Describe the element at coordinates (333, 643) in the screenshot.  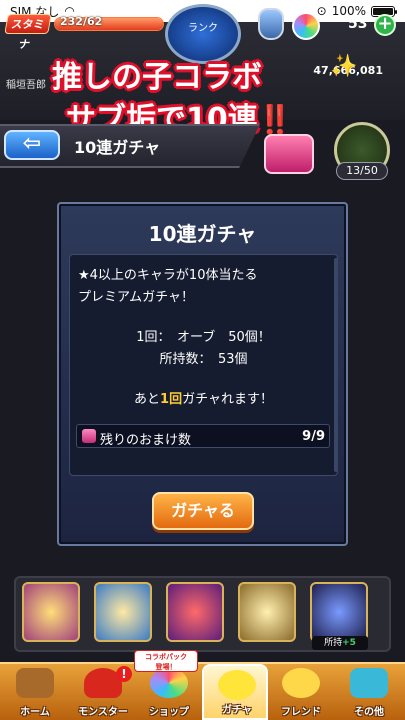
I see `owned-prefix: 所持` at that location.